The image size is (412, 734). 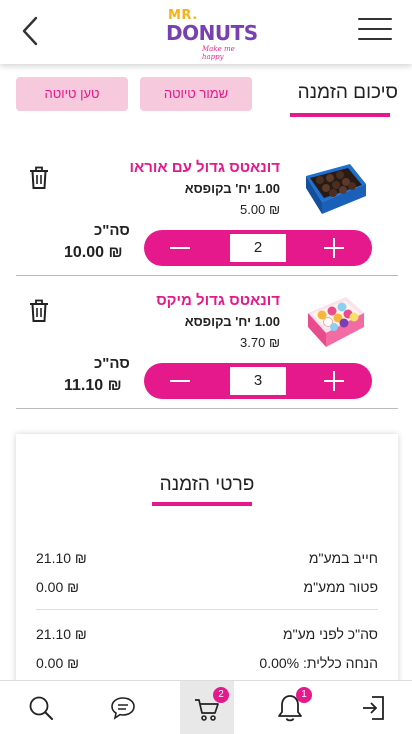 What do you see at coordinates (340, 587) in the screenshot?
I see `summary-row-label: פטור ממע"מ` at bounding box center [340, 587].